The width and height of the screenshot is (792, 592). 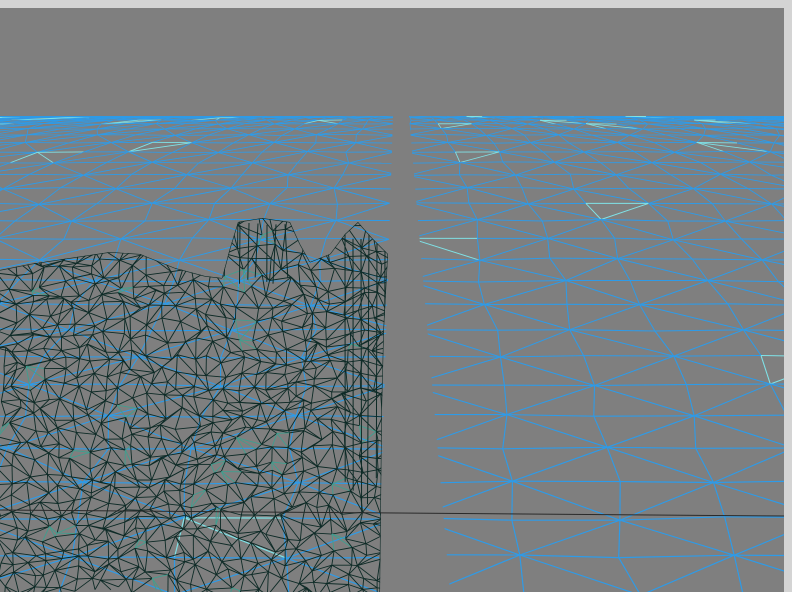 What do you see at coordinates (396, 4) in the screenshot?
I see `window-top-border` at bounding box center [396, 4].